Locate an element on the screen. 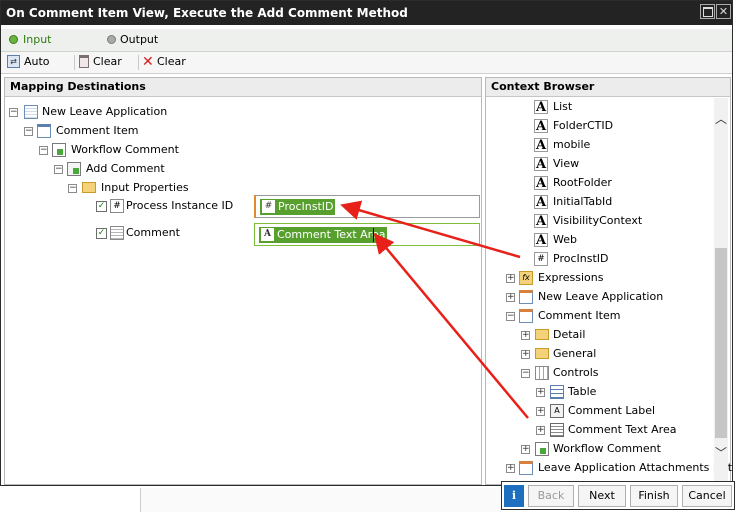  node-label: Comment is located at coordinates (153, 232).